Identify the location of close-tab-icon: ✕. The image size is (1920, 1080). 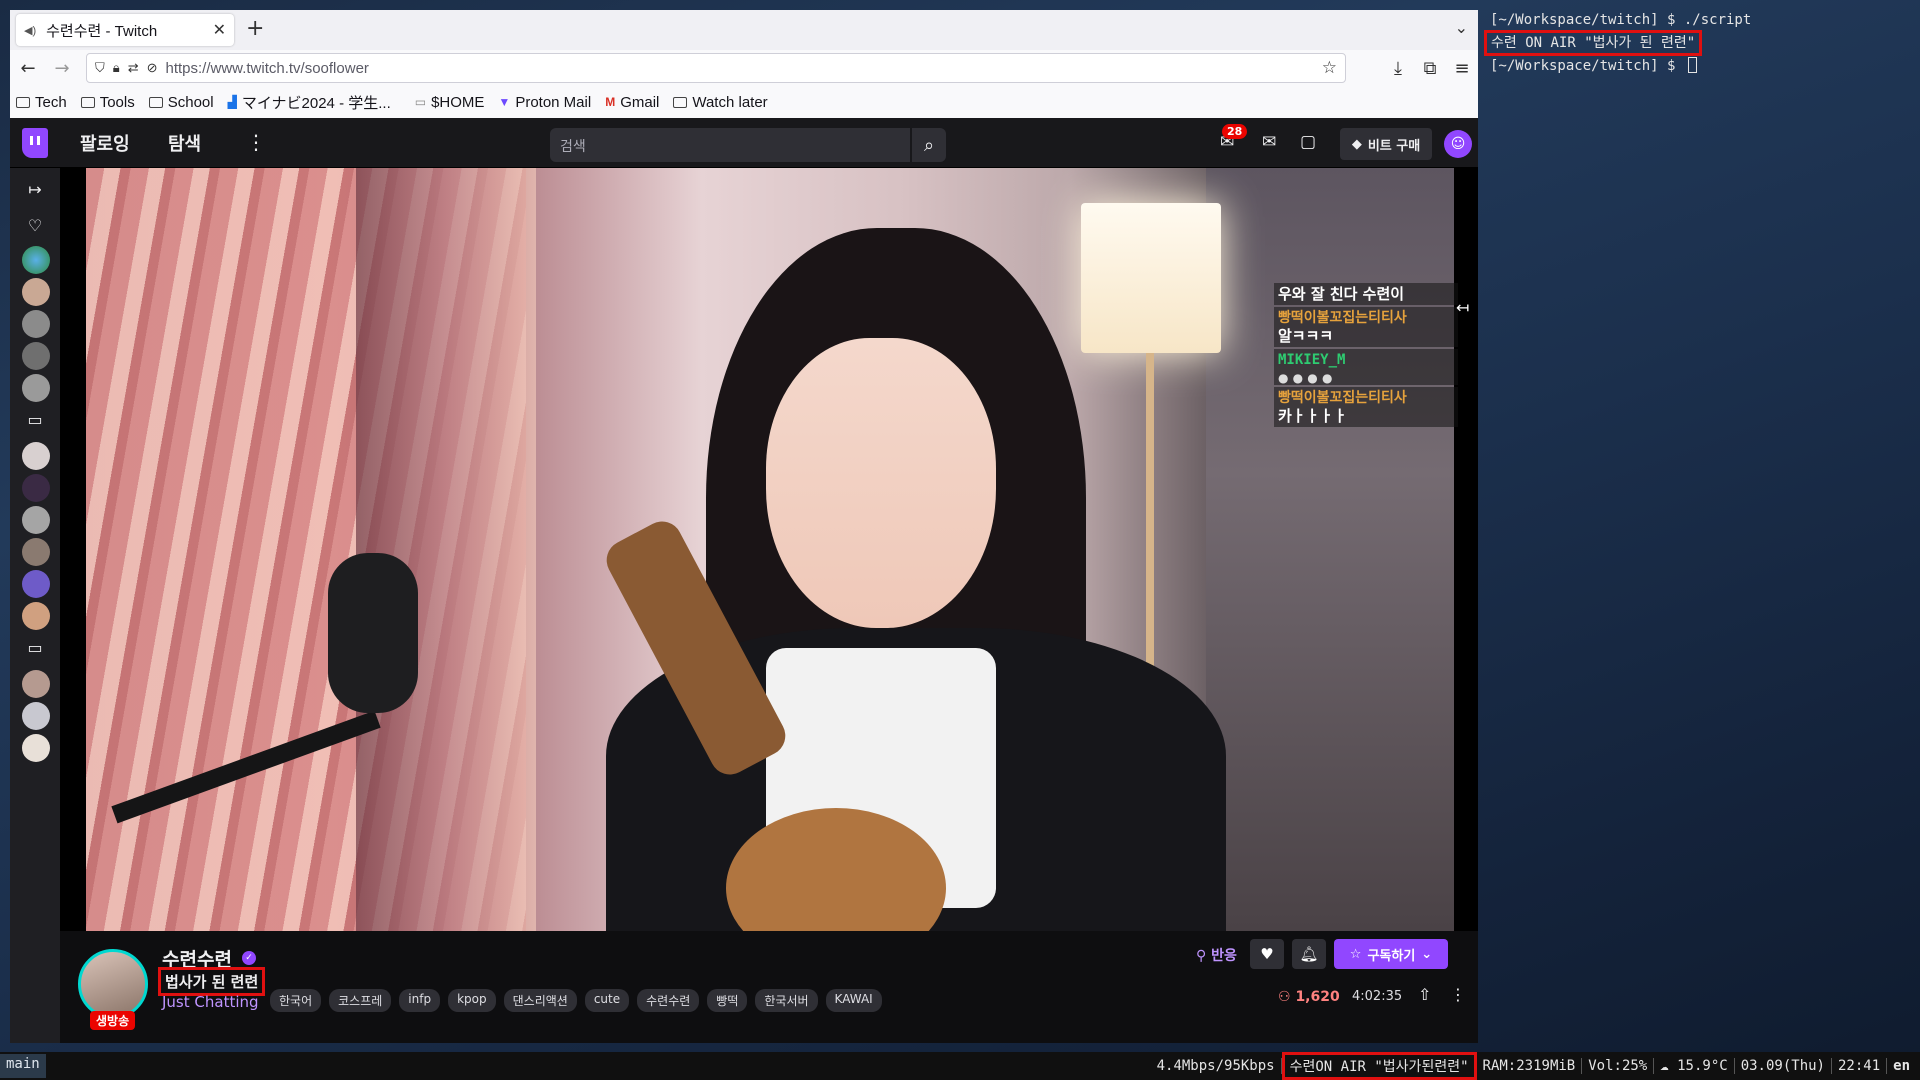
(219, 30).